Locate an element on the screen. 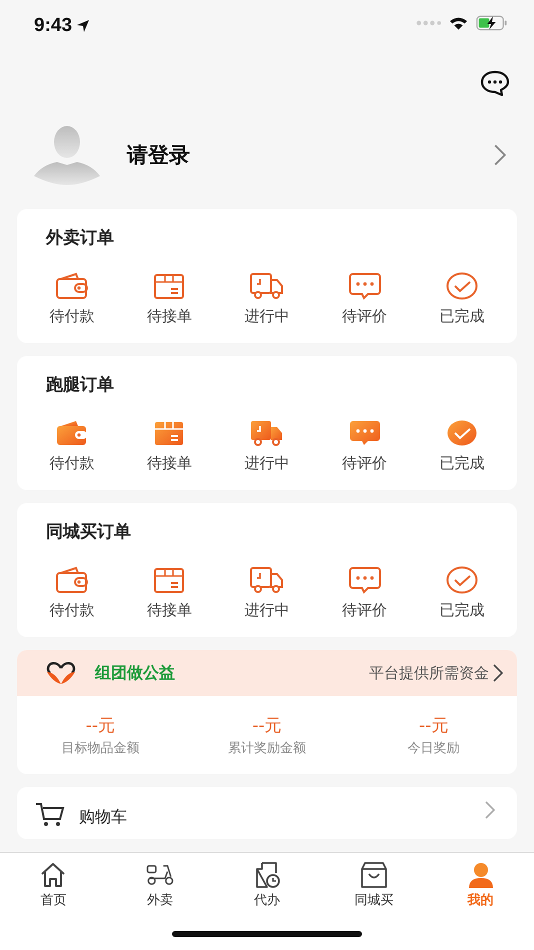  shopping-box-icon is located at coordinates (373, 875).